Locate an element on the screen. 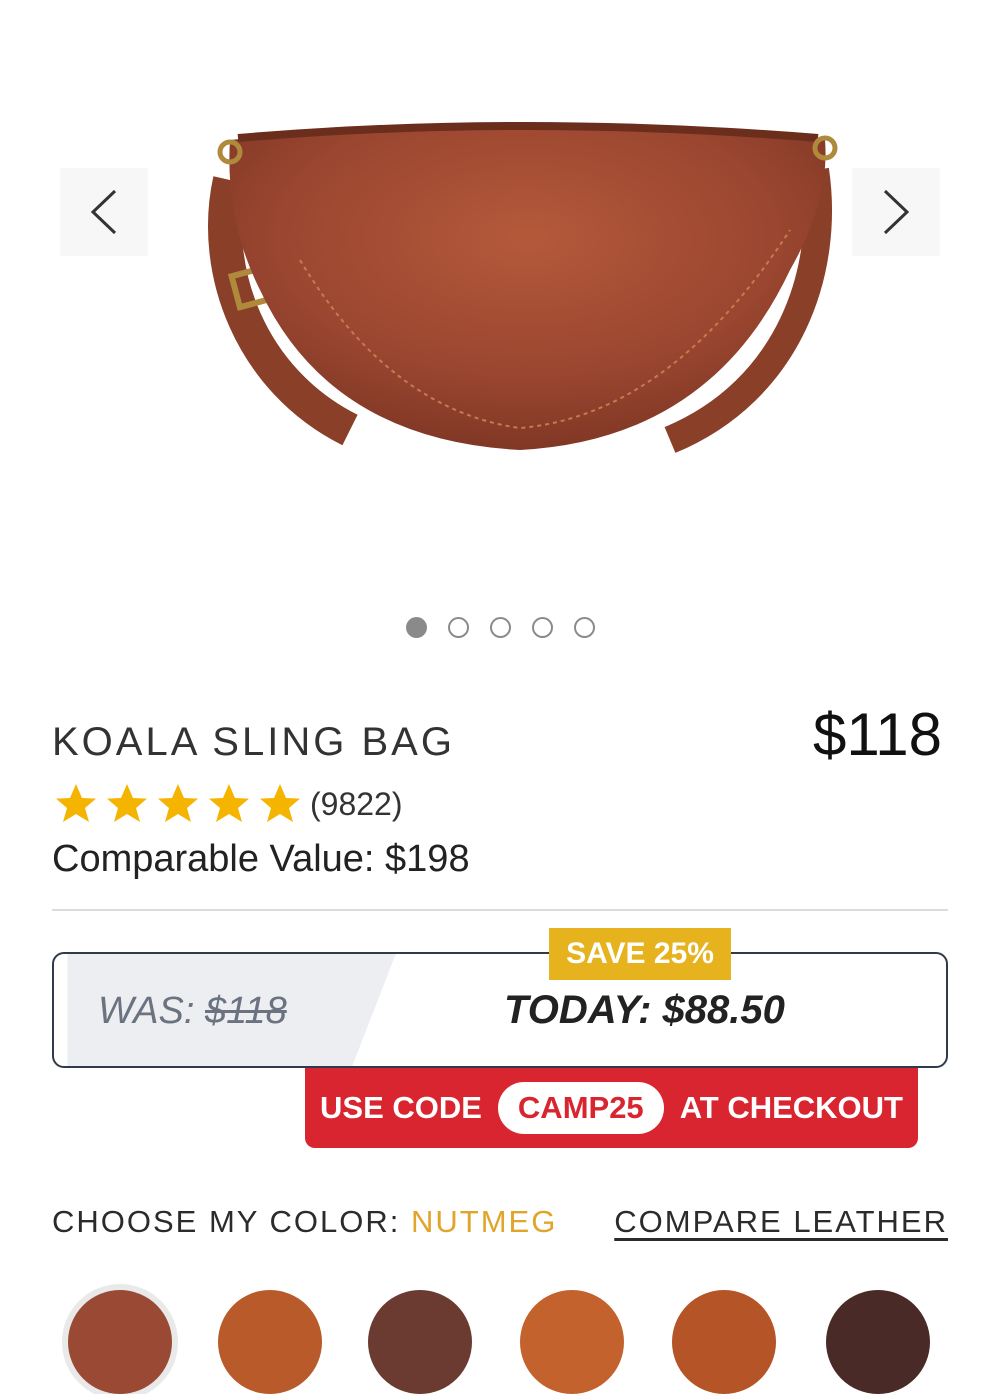  star-rating is located at coordinates (178, 804).